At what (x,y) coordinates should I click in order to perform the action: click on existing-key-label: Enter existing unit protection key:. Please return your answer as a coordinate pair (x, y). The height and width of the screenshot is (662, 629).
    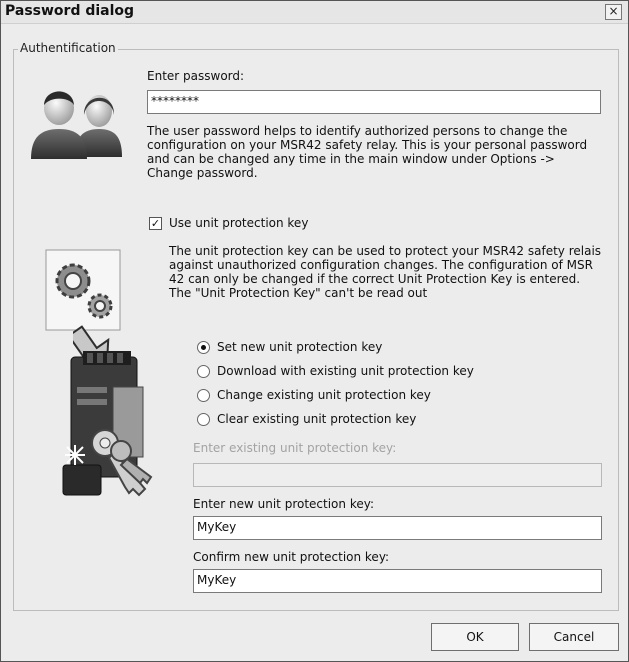
    Looking at the image, I should click on (295, 448).